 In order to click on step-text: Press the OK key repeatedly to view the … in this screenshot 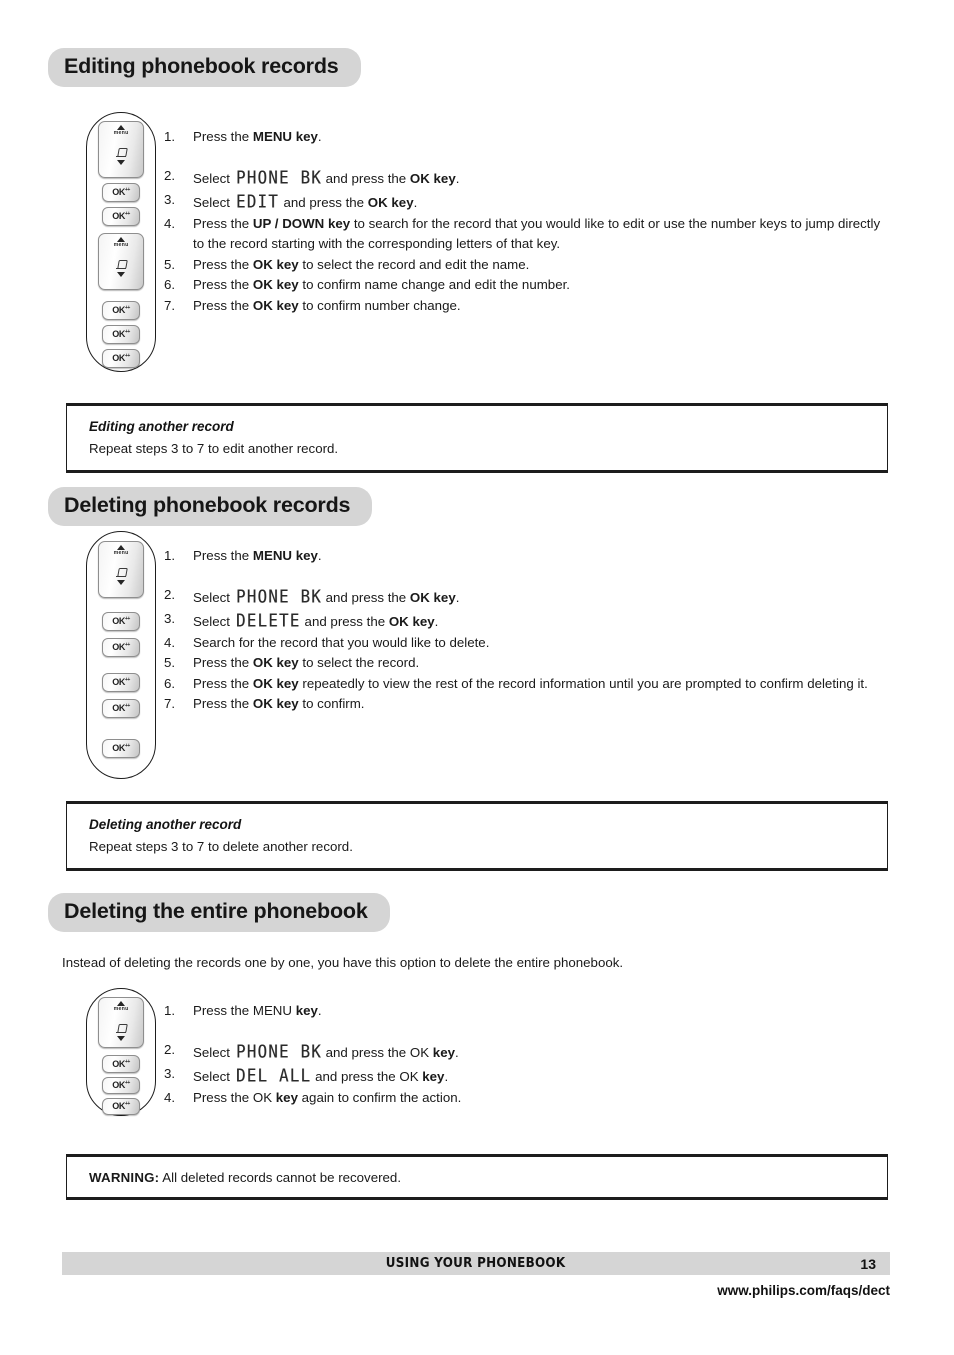, I will do `click(530, 683)`.